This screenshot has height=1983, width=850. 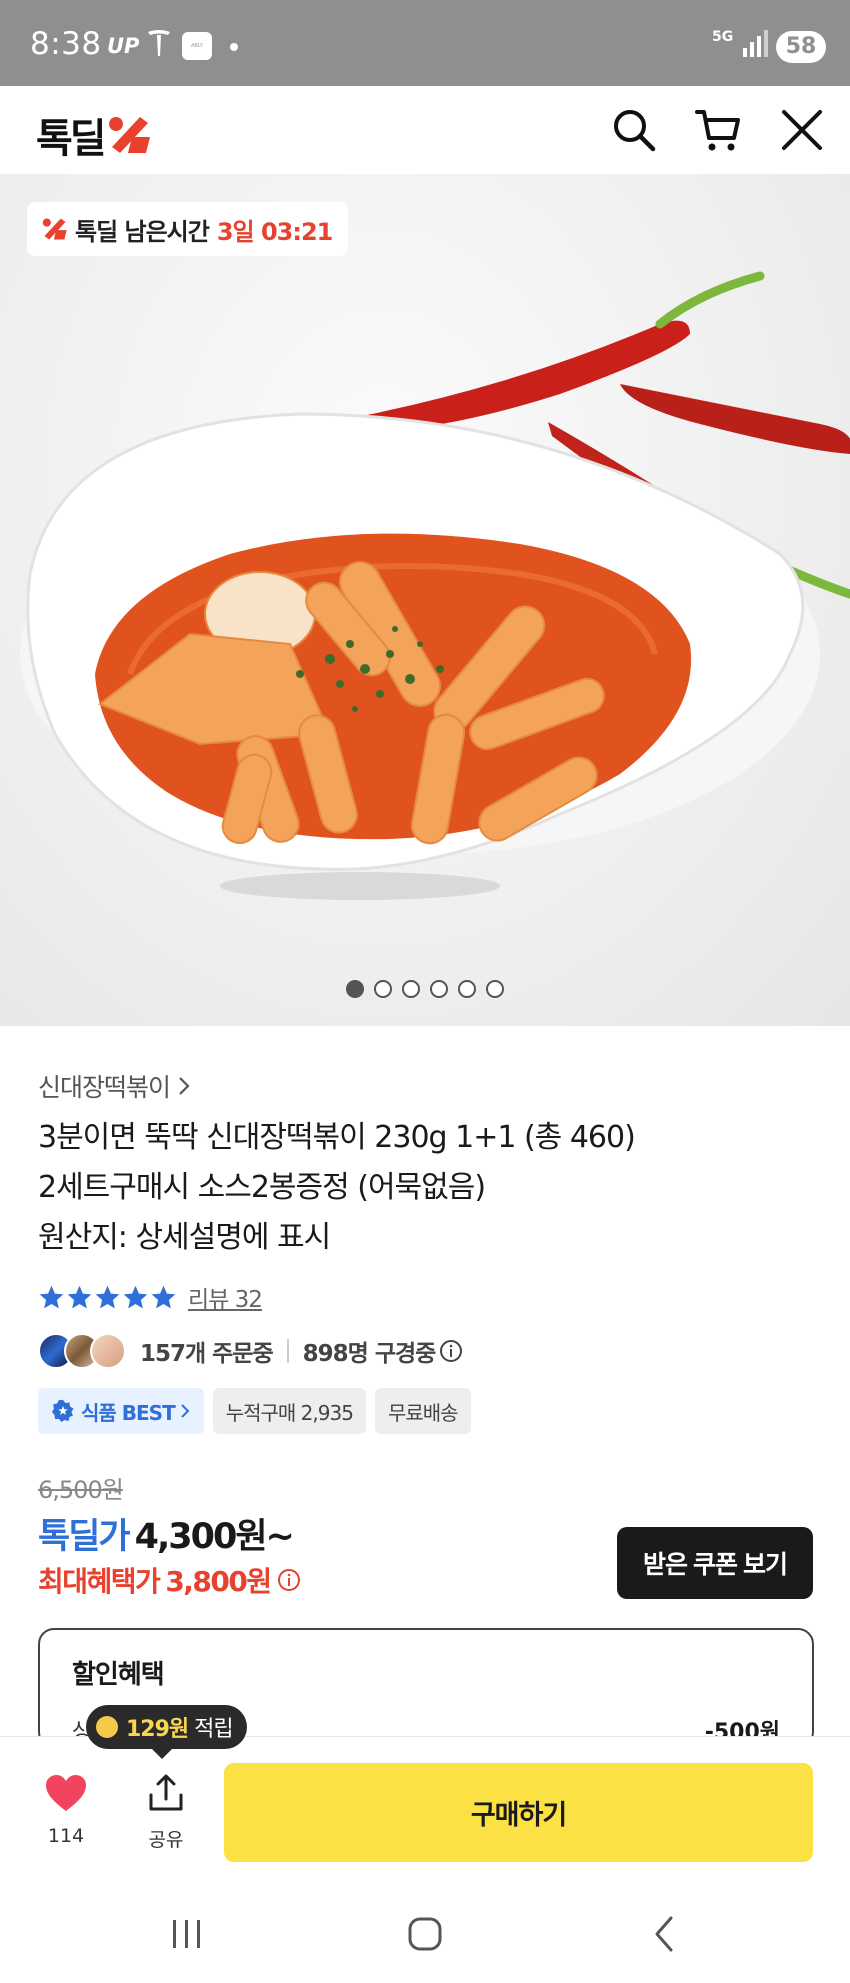 I want to click on battery-indicator: 58, so click(x=801, y=47).